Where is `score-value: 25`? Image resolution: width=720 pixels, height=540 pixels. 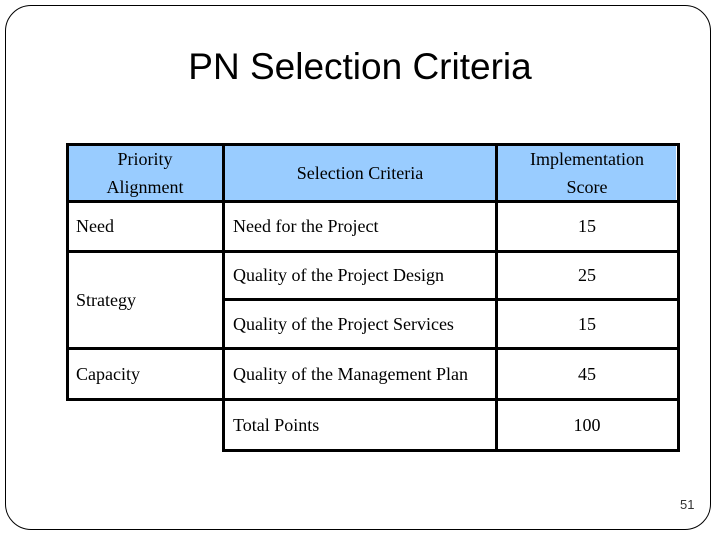 score-value: 25 is located at coordinates (587, 275).